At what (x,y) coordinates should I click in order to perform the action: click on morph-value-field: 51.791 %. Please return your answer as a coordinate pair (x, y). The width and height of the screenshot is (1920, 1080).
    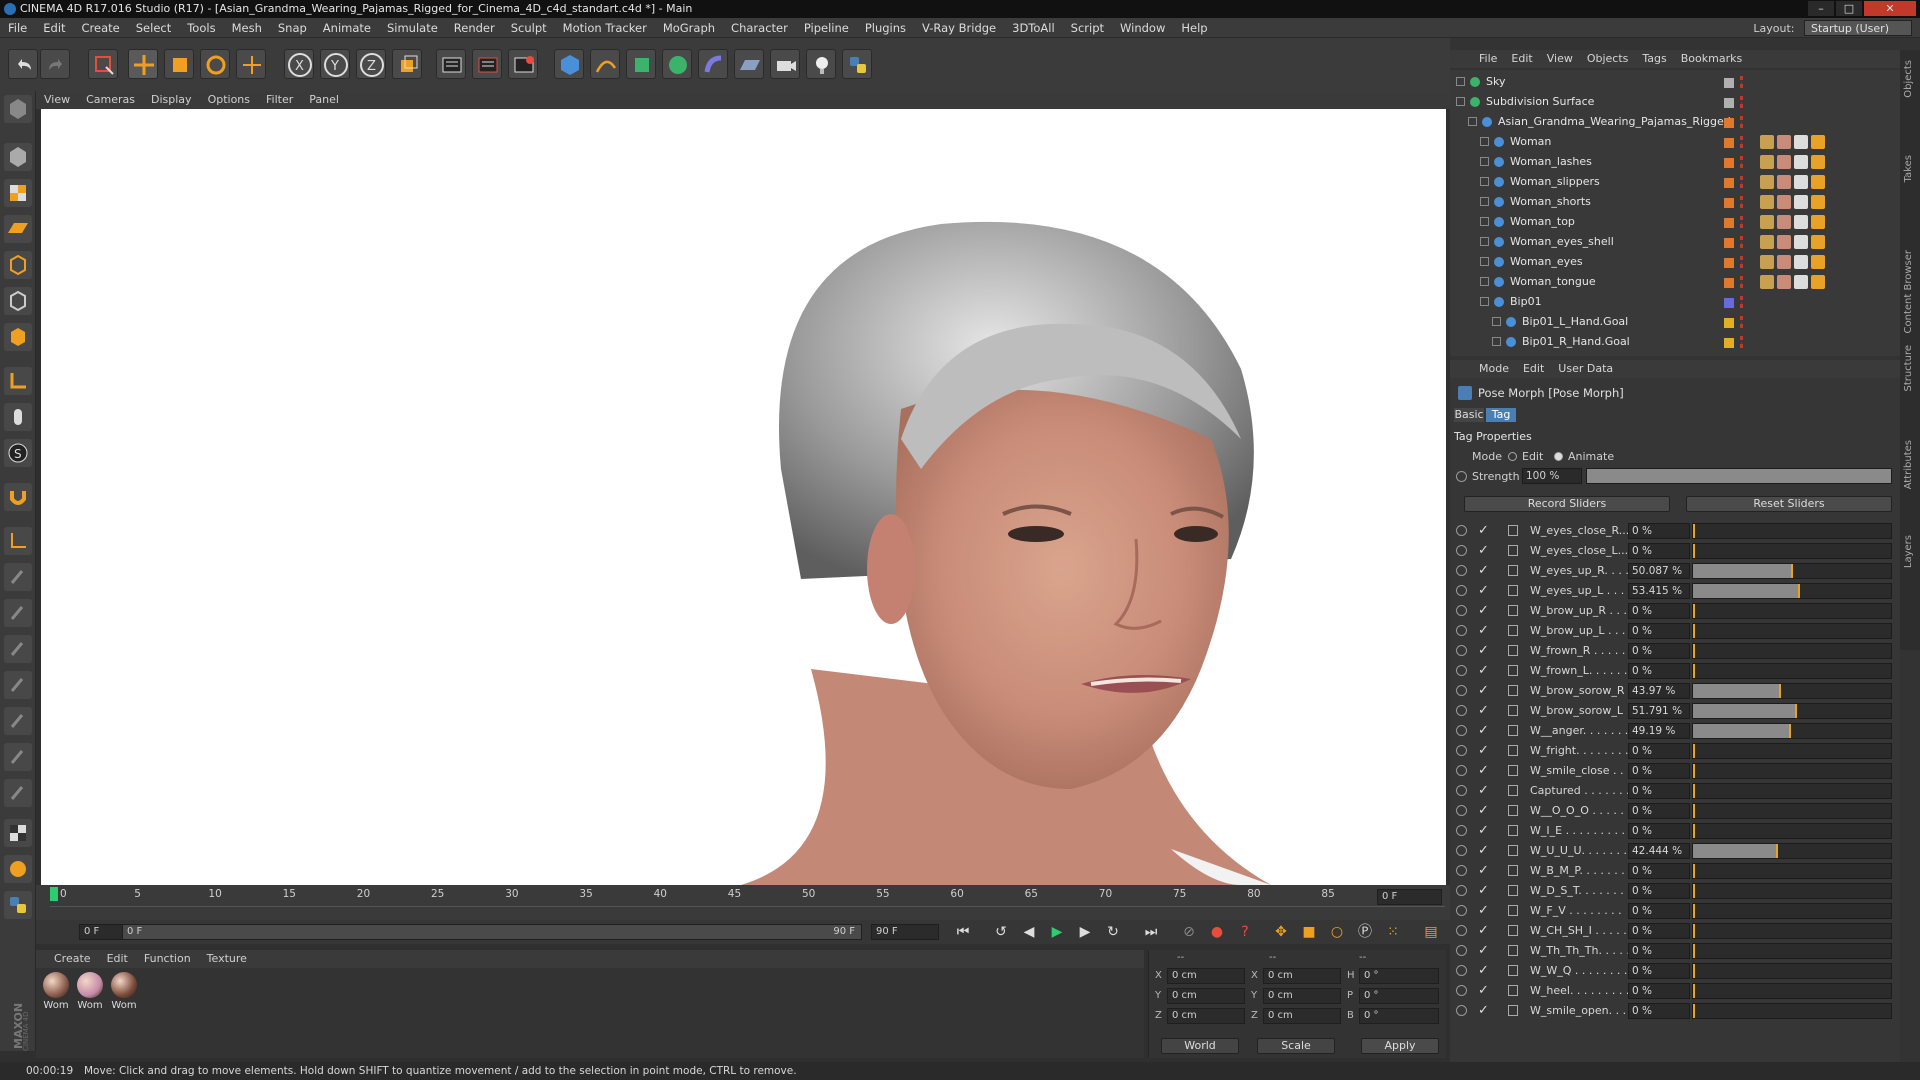
    Looking at the image, I should click on (1659, 711).